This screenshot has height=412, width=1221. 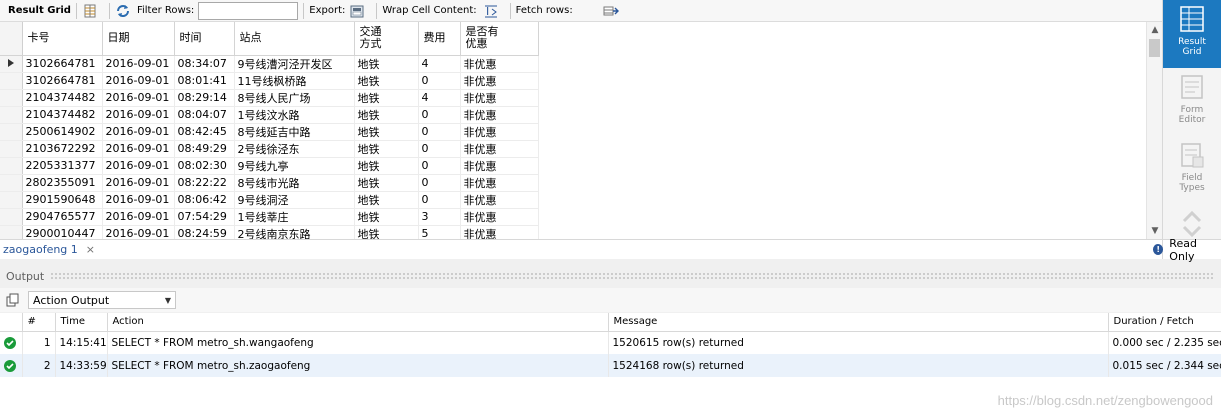 I want to click on side-scroll-arrows-icon, so click(x=1192, y=224).